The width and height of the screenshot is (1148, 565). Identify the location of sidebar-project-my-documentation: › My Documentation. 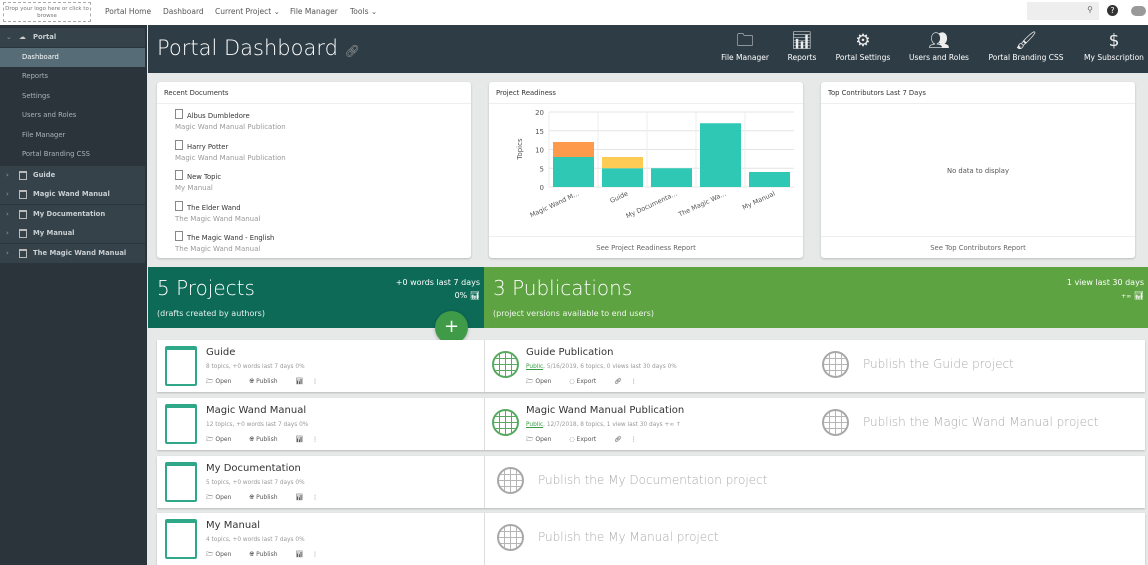
(72, 214).